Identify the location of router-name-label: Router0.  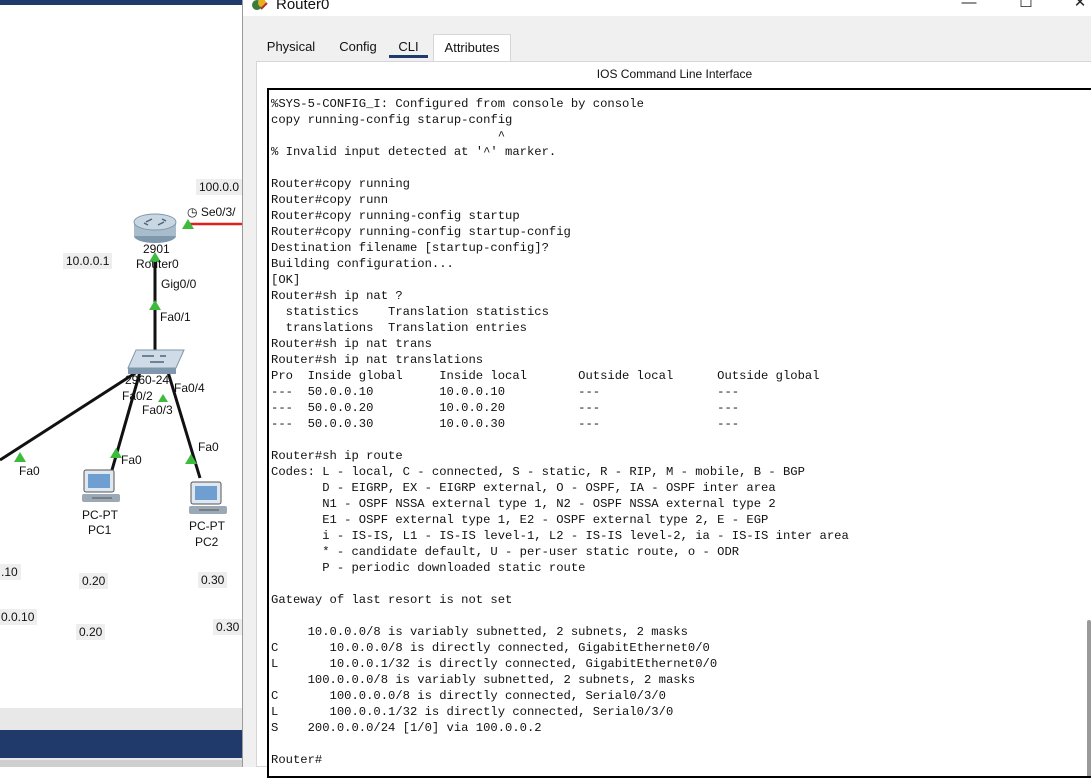
(157, 264).